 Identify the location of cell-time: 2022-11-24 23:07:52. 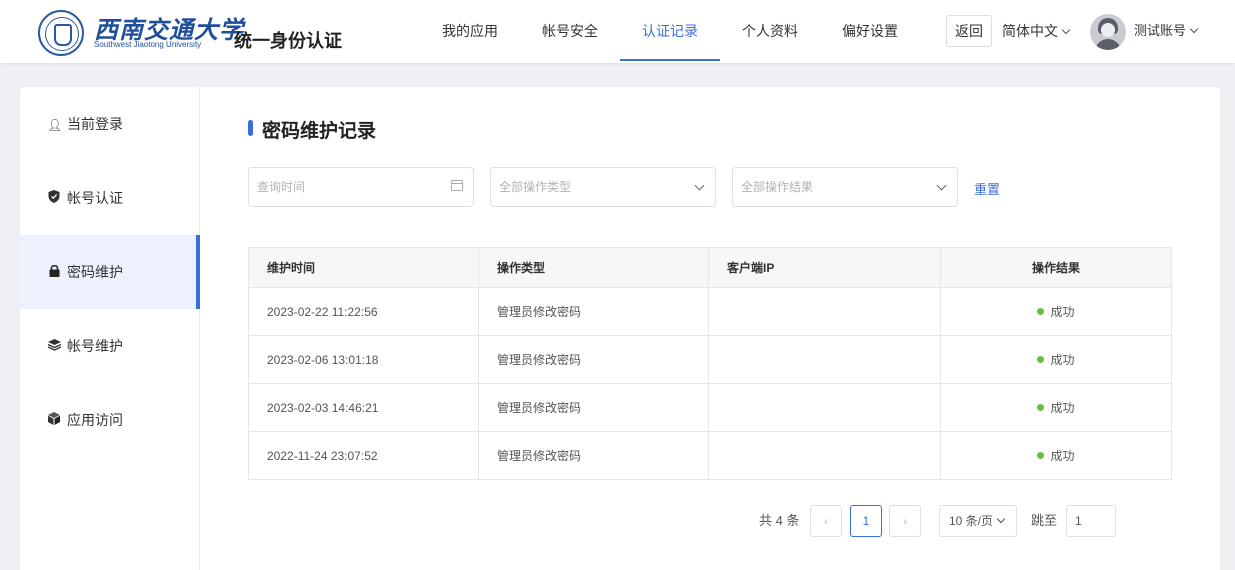
(363, 455).